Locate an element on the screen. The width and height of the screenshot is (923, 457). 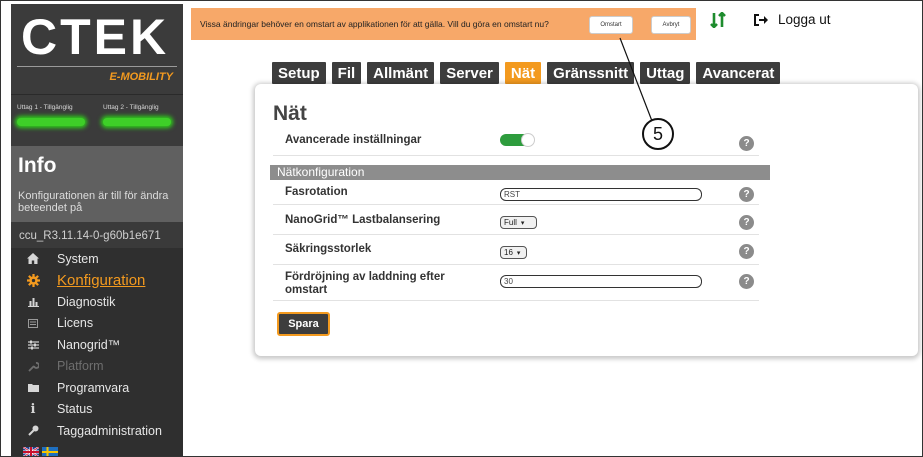
sidebar-item-konfiguration: Konfiguration is located at coordinates (97, 281).